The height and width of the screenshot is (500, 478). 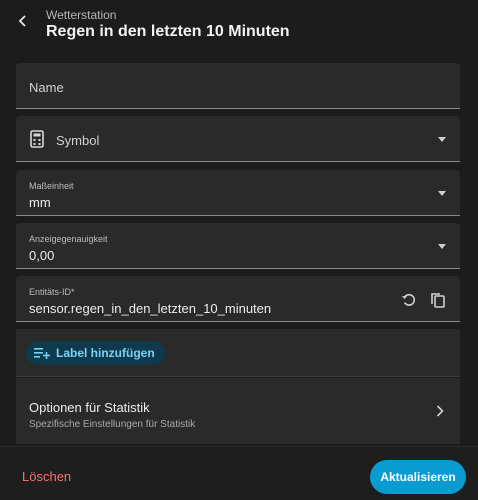 I want to click on precision-select: Anzeigegenauigkeit 0,00, so click(x=238, y=246).